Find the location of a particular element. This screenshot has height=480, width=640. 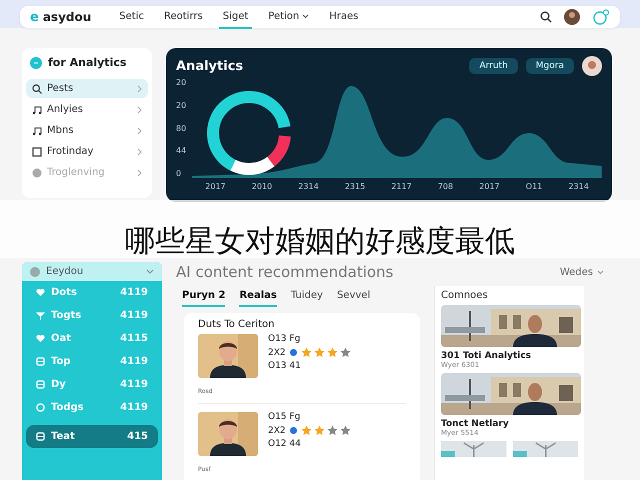

tab: Realas is located at coordinates (258, 296).